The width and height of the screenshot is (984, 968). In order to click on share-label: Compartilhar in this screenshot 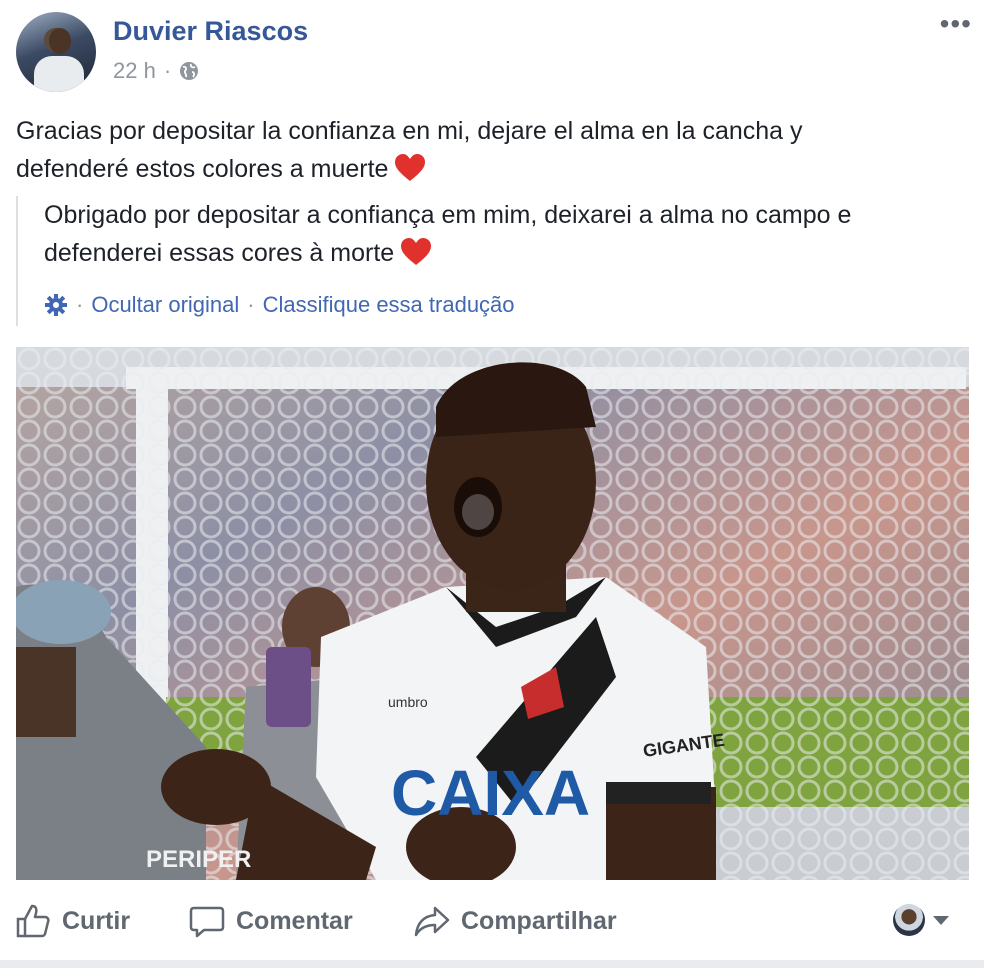, I will do `click(539, 920)`.